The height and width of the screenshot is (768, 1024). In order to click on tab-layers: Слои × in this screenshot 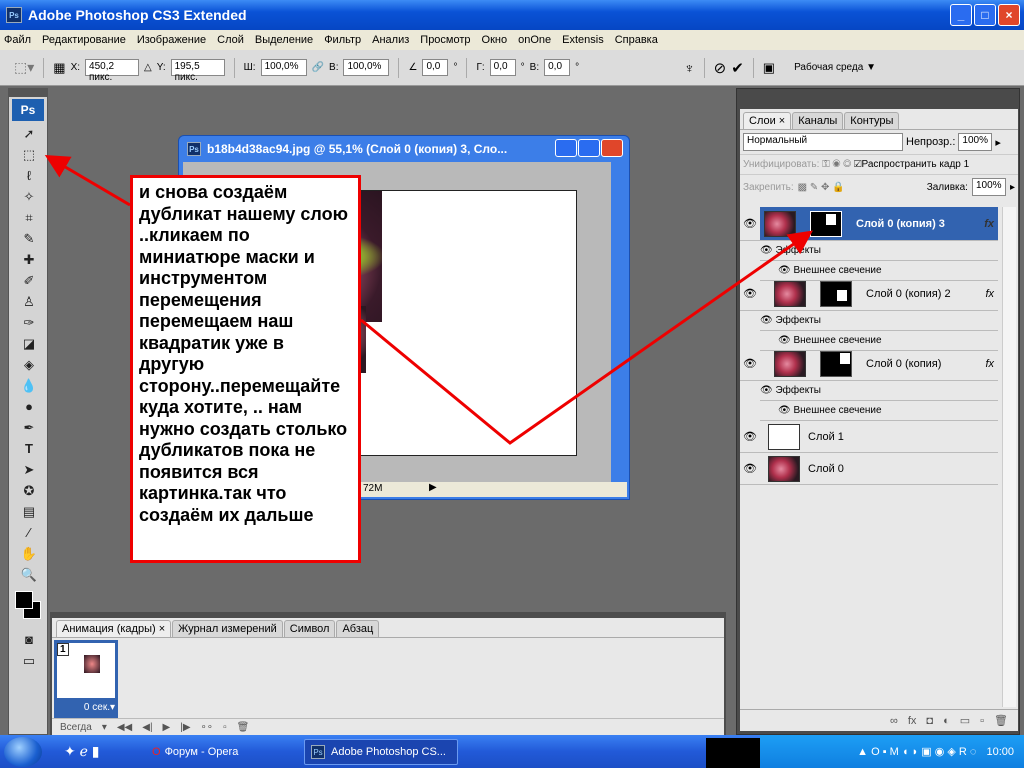, I will do `click(767, 120)`.